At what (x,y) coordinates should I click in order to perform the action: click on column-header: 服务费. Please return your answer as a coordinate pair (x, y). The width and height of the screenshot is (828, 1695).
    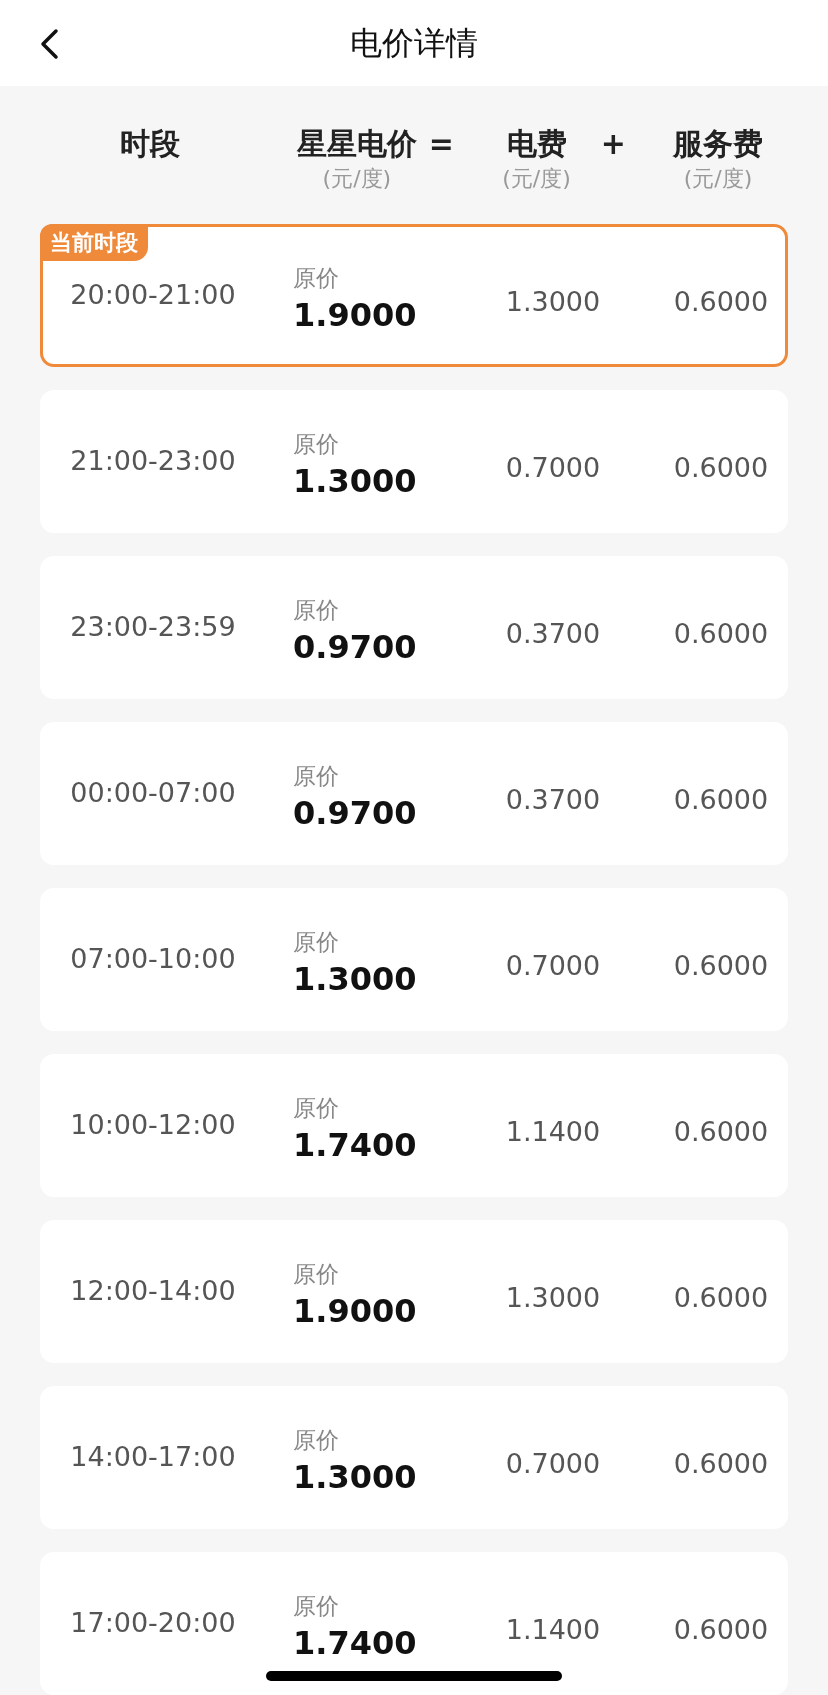
    Looking at the image, I should click on (718, 144).